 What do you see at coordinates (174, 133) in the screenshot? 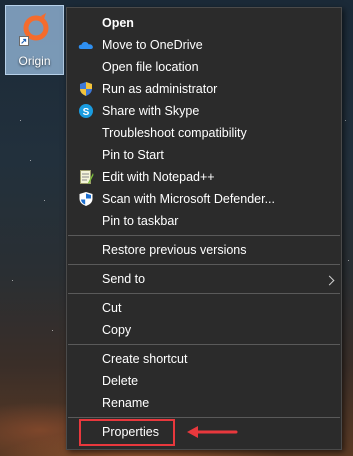
I see `menu-item-label: Troubleshoot compatibility` at bounding box center [174, 133].